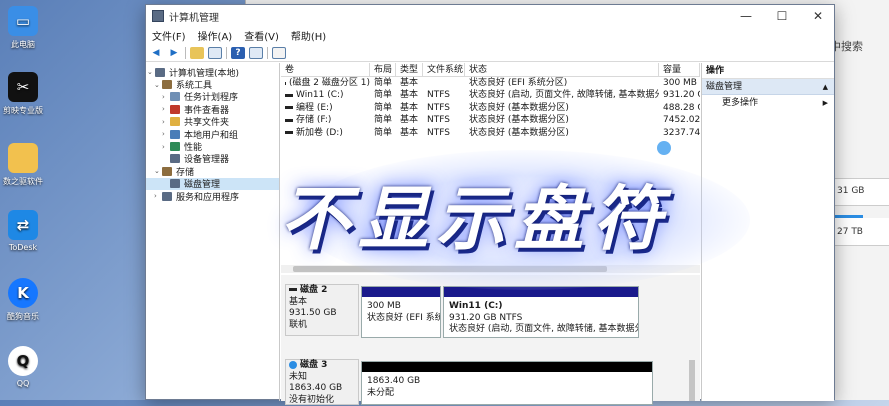  What do you see at coordinates (212, 97) in the screenshot?
I see `tree-item-task-scheduler: › 任务计划程序` at bounding box center [212, 97].